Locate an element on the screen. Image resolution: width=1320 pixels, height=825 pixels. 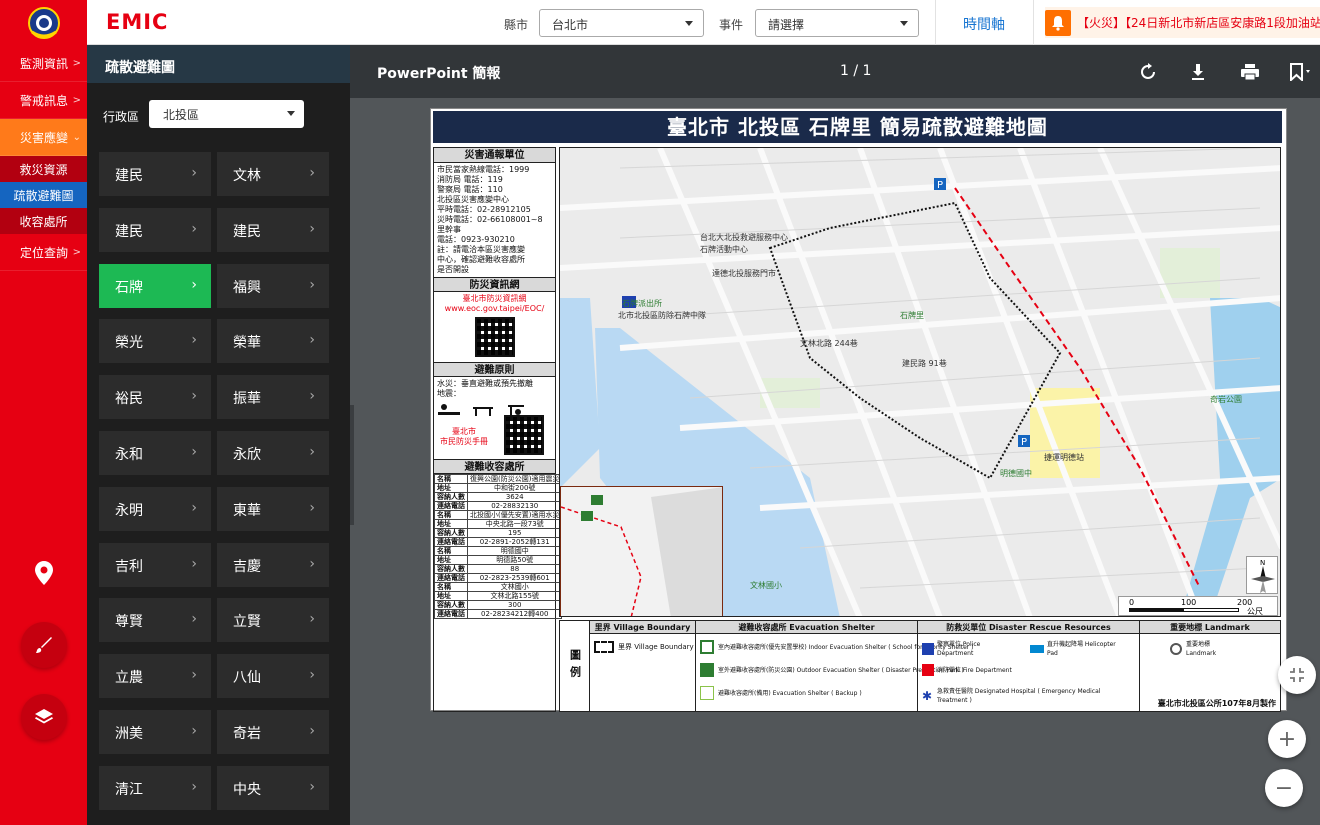
village-tile: 榮華 › is located at coordinates (273, 341).